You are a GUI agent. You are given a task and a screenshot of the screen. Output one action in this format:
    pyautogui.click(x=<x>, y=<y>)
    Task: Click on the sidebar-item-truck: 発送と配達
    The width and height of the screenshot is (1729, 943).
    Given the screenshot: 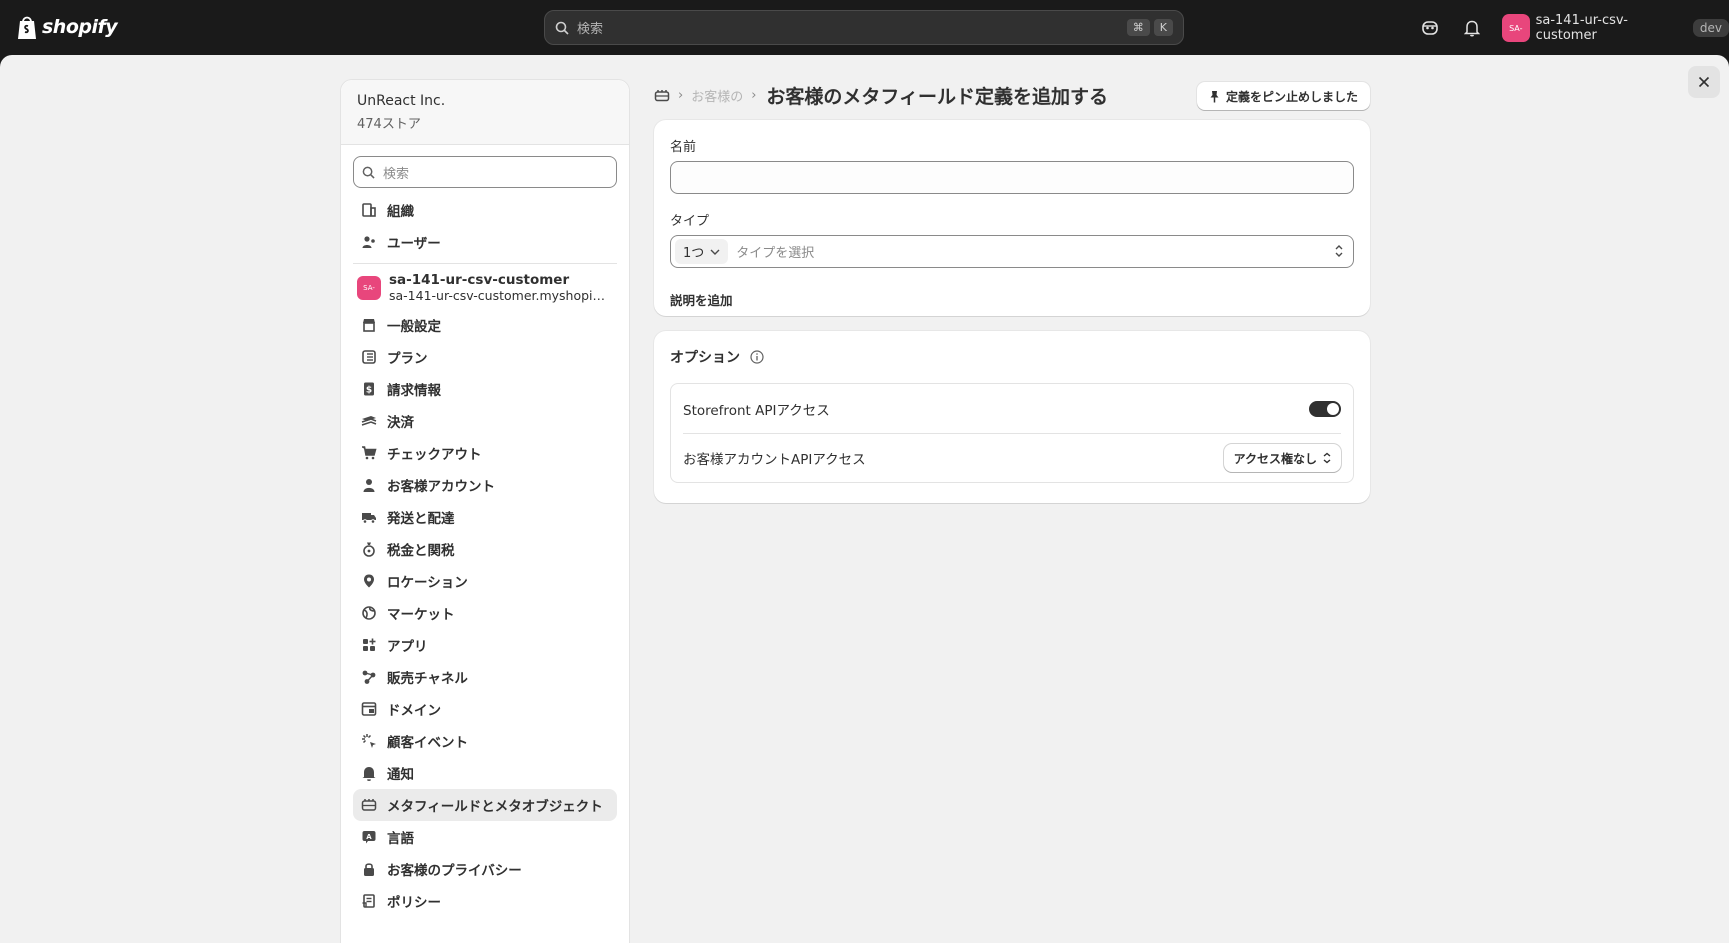 What is the action you would take?
    pyautogui.click(x=485, y=517)
    